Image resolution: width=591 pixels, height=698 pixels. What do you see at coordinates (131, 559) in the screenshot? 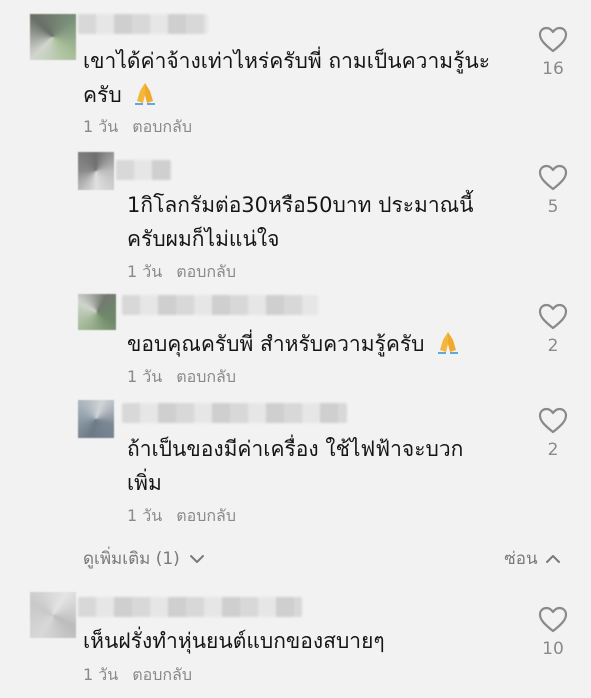
I see `see-more-label: ดูเพิ่มเติม (1)` at bounding box center [131, 559].